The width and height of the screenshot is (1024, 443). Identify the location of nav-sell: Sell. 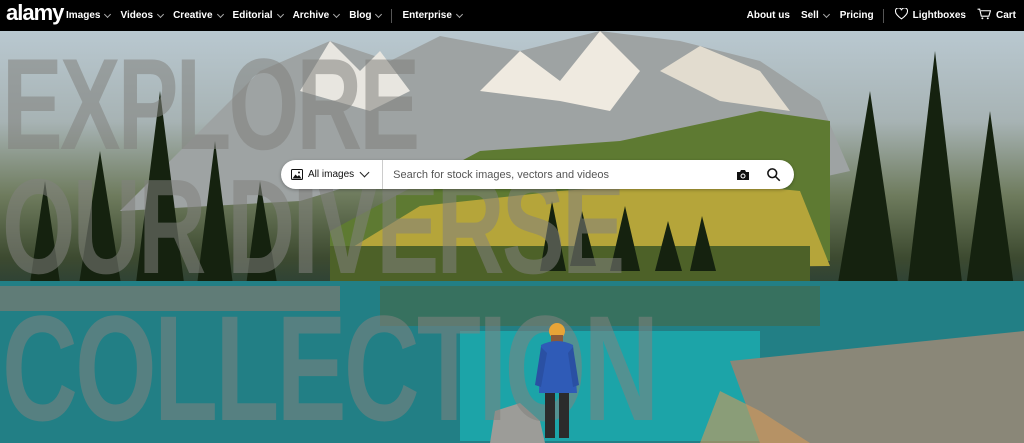
(815, 15).